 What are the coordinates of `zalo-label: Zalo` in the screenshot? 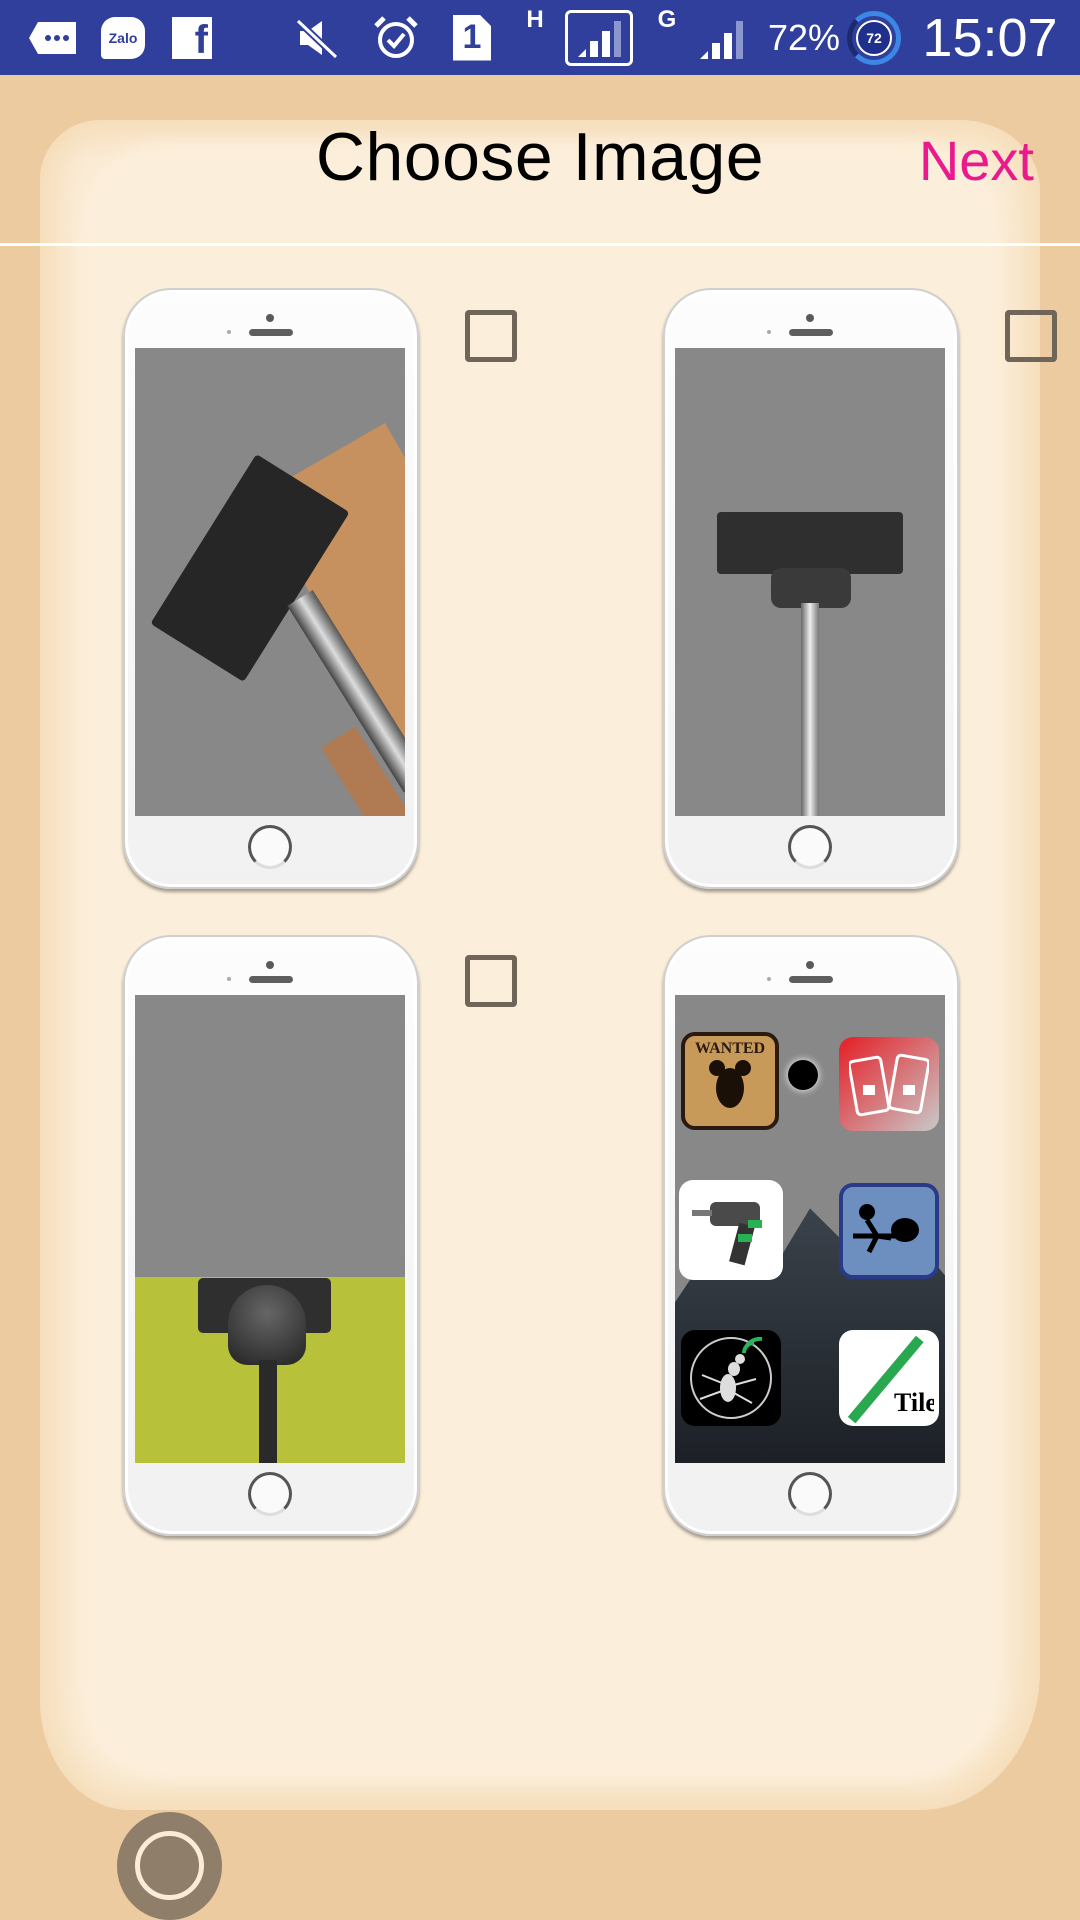 It's located at (123, 37).